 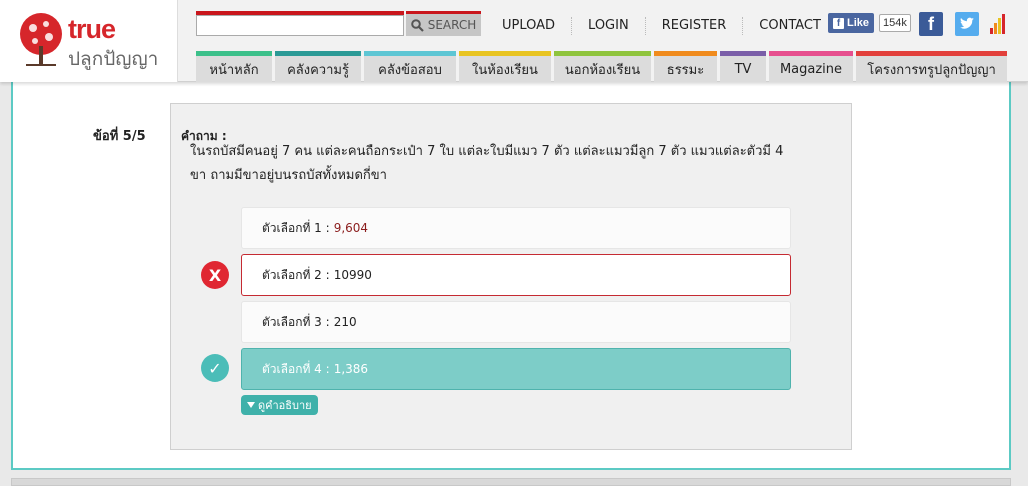 I want to click on tree-logo-icon, so click(x=41, y=39).